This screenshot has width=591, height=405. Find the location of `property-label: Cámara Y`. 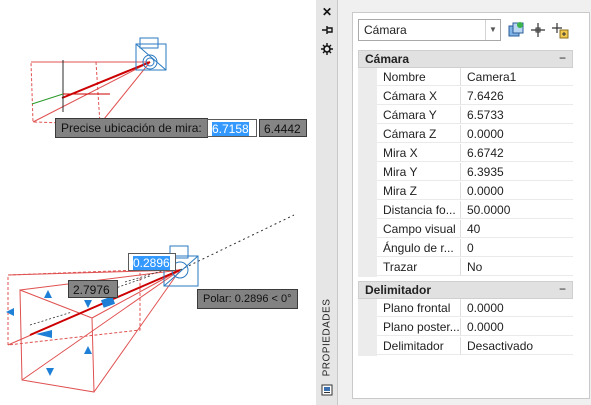

property-label: Cámara Y is located at coordinates (419, 115).